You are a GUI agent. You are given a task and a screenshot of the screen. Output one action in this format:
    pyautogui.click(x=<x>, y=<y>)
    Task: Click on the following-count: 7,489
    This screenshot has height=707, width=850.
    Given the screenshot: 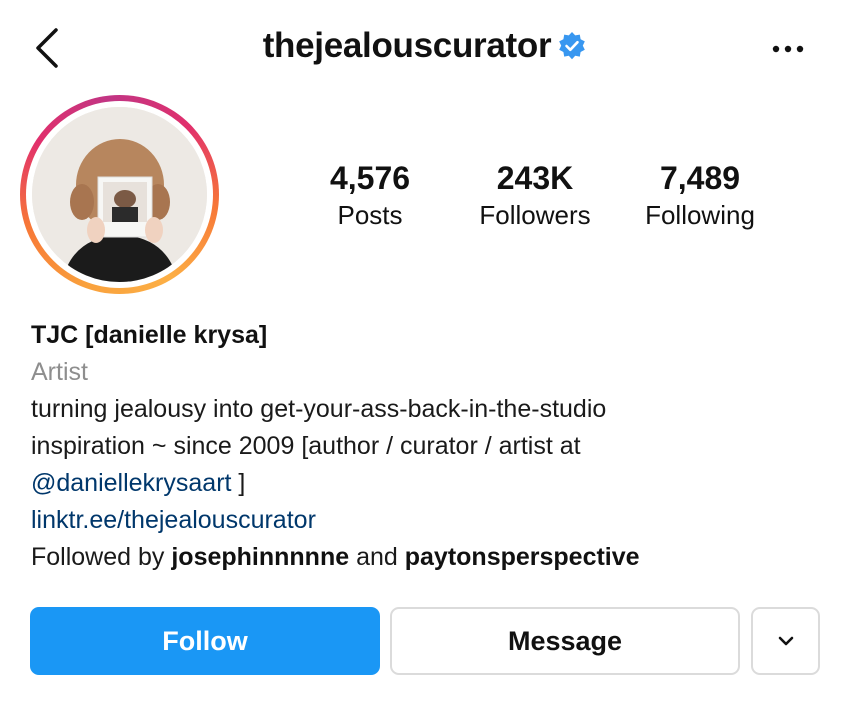 What is the action you would take?
    pyautogui.click(x=700, y=178)
    